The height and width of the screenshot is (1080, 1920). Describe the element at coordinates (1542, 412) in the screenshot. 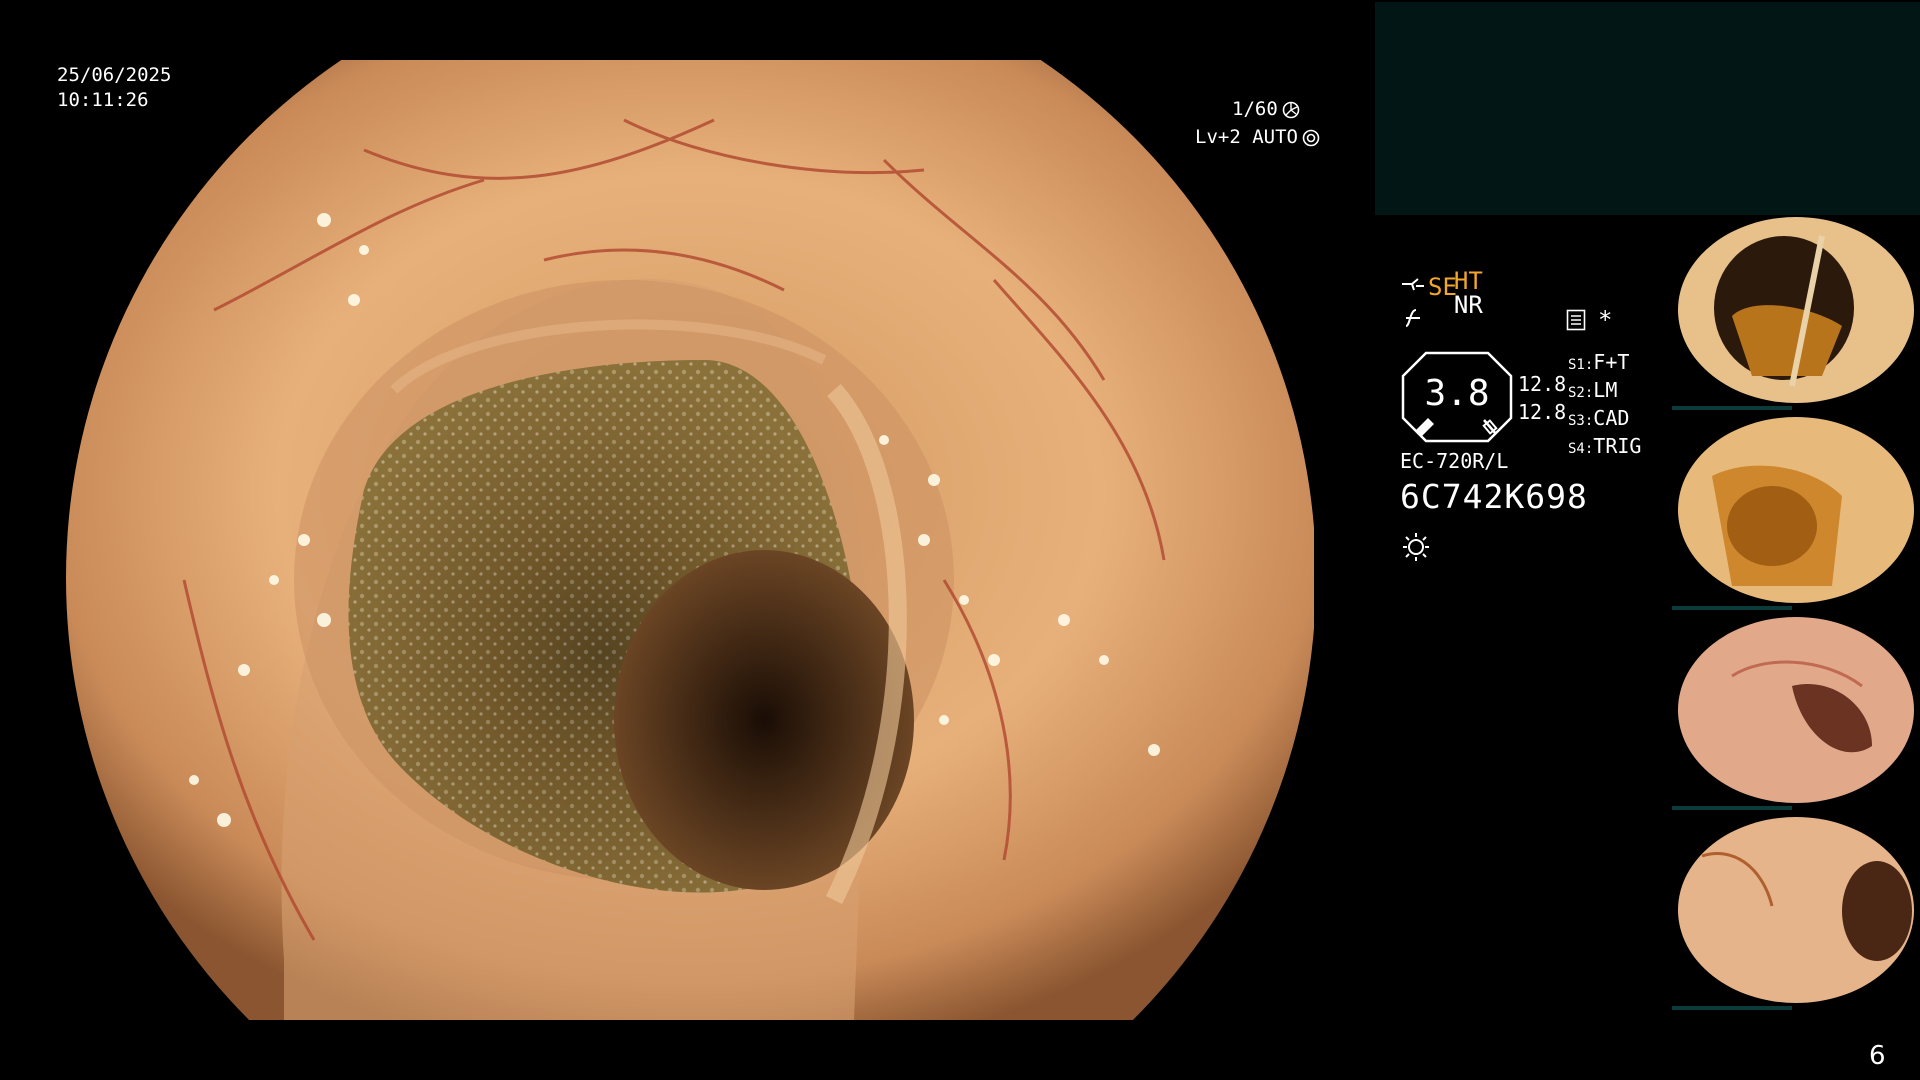

I see `stat-2: 12.8` at that location.